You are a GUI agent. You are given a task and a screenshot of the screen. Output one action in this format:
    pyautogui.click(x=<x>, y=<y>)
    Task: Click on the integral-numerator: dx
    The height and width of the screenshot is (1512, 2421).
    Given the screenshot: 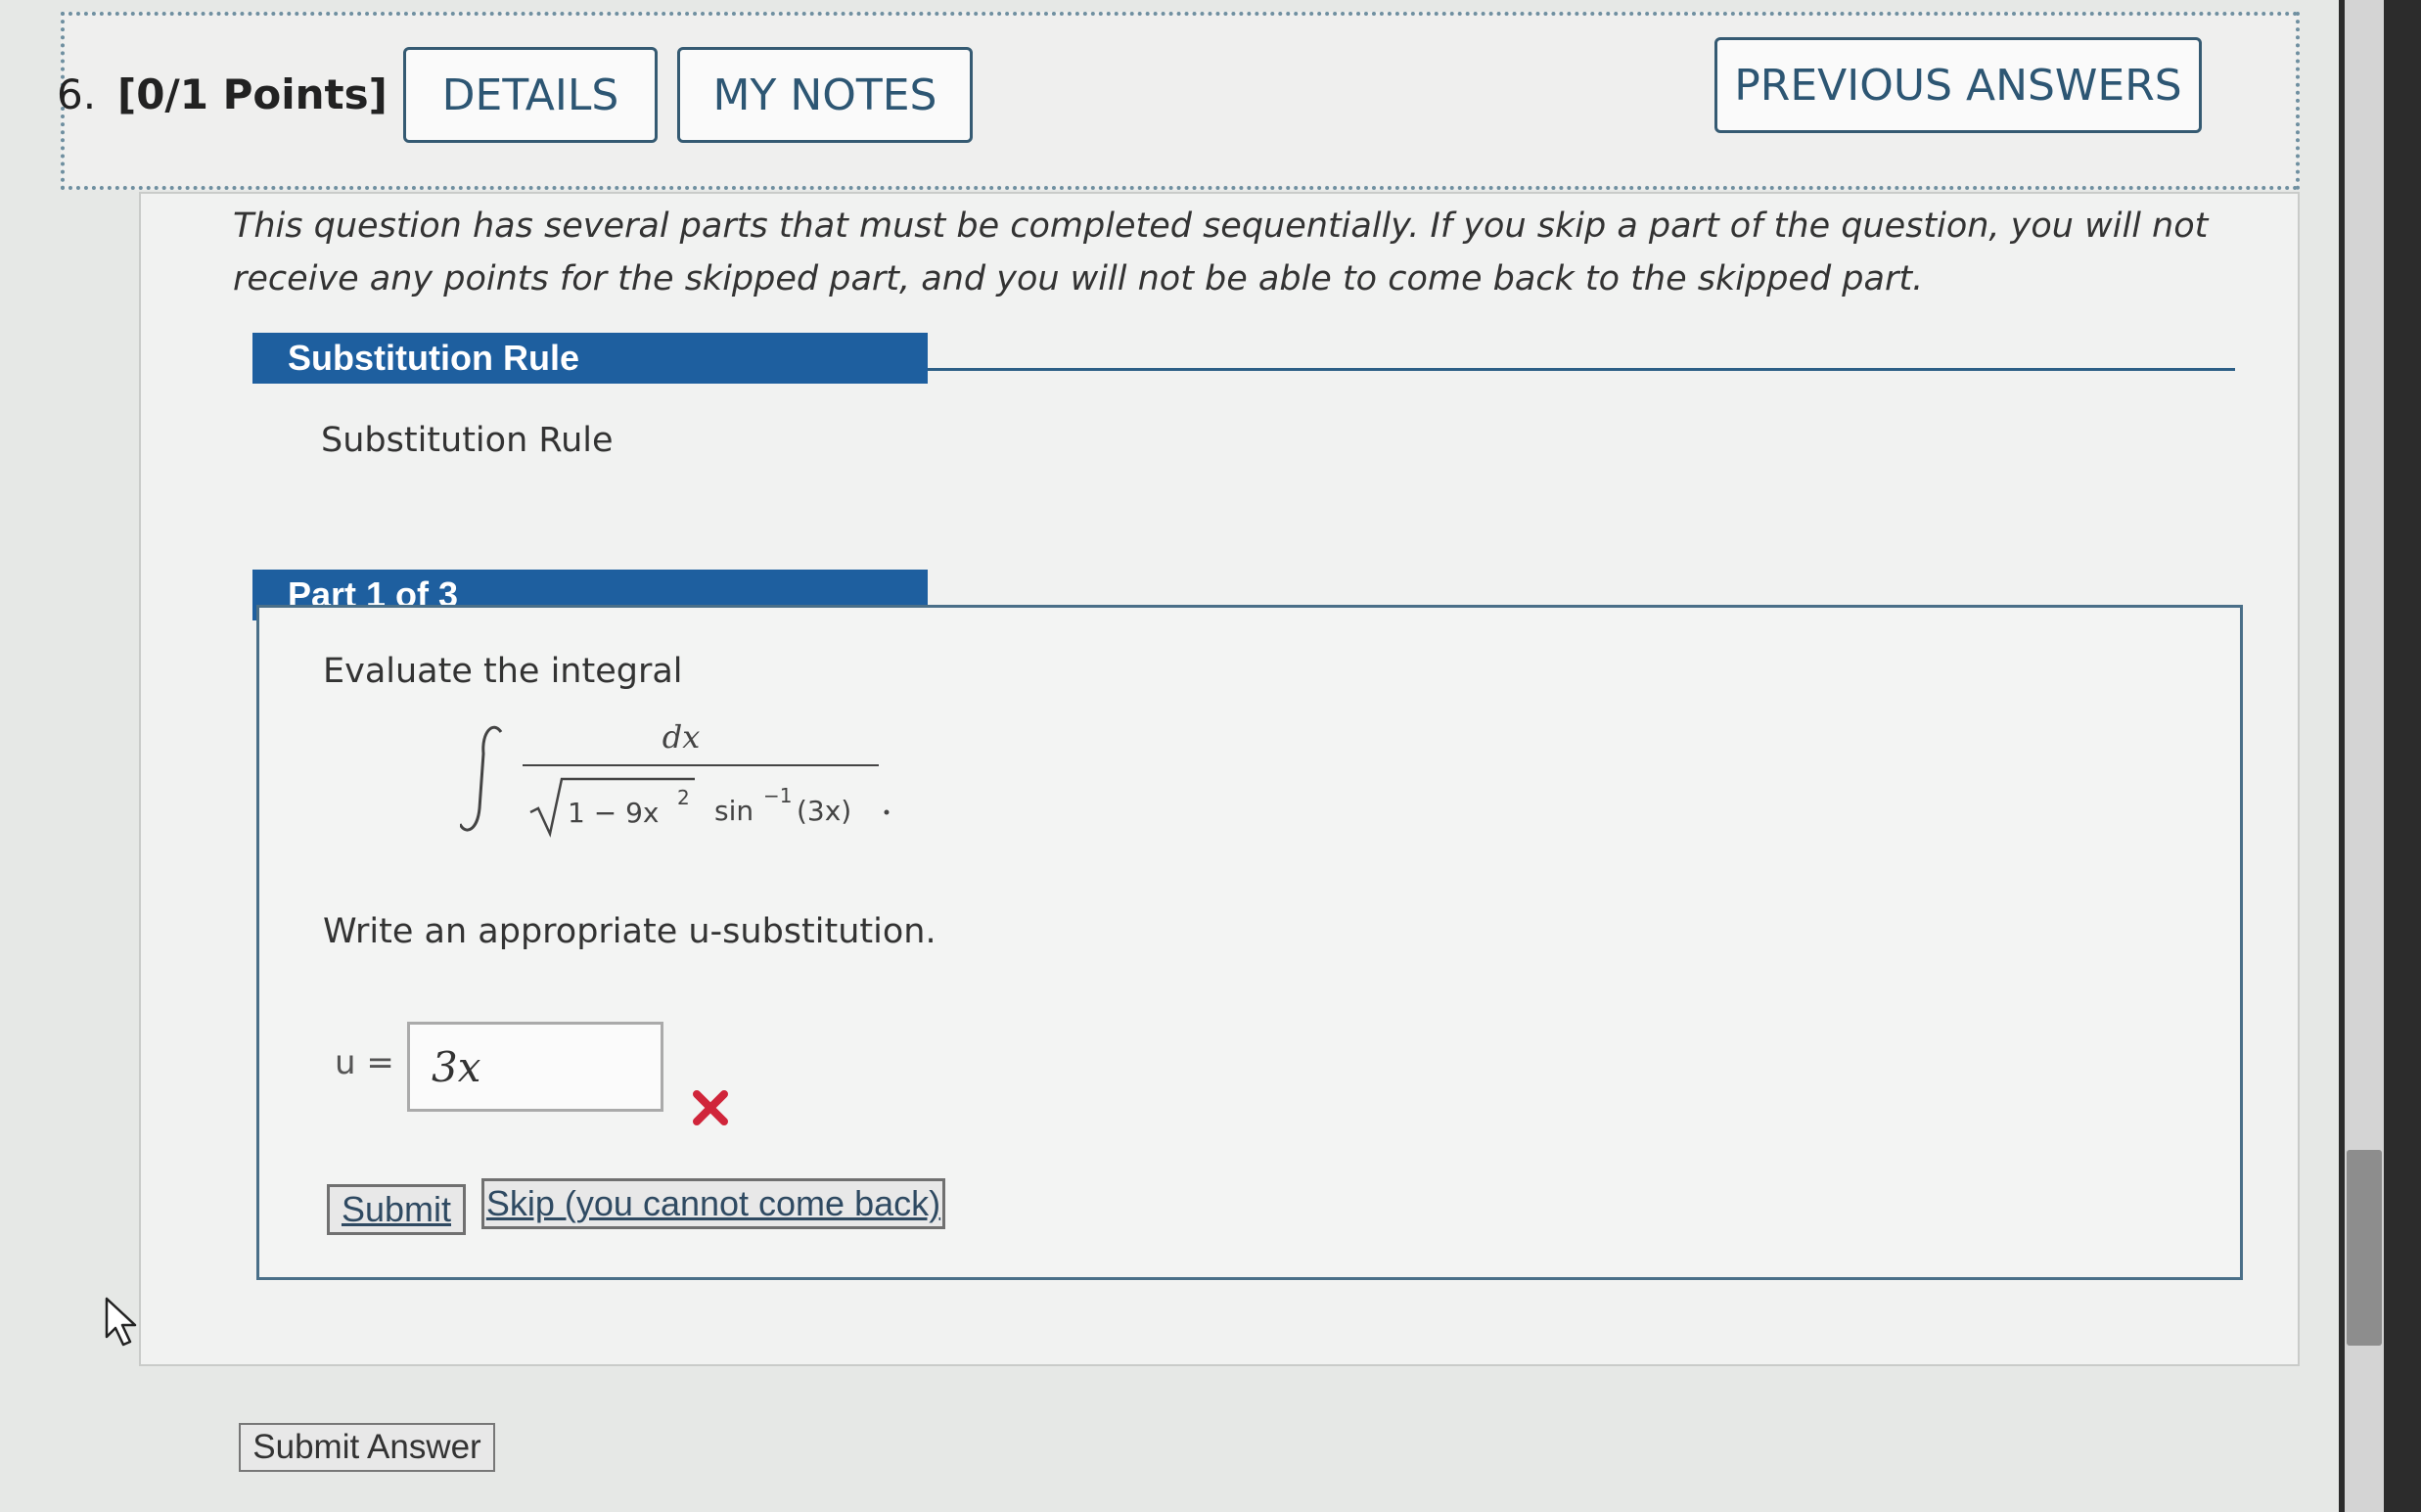 What is the action you would take?
    pyautogui.click(x=681, y=737)
    